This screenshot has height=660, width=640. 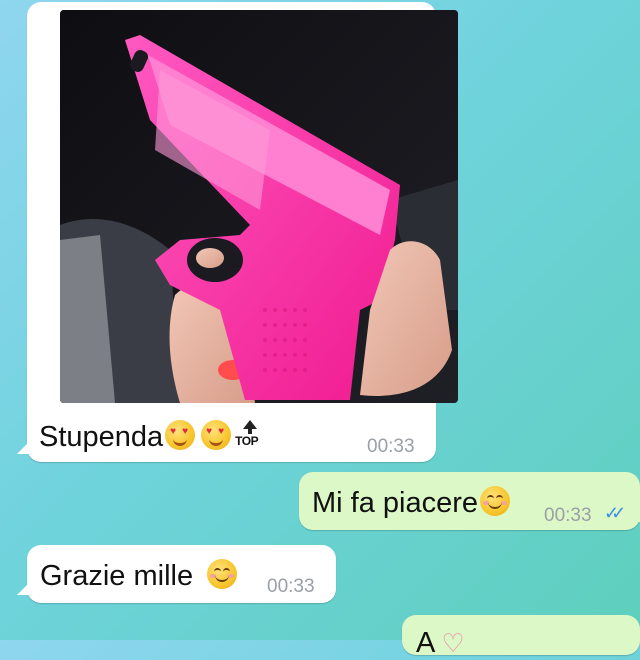 I want to click on incoming-text-message: Grazie mille 00:33, so click(x=176, y=574).